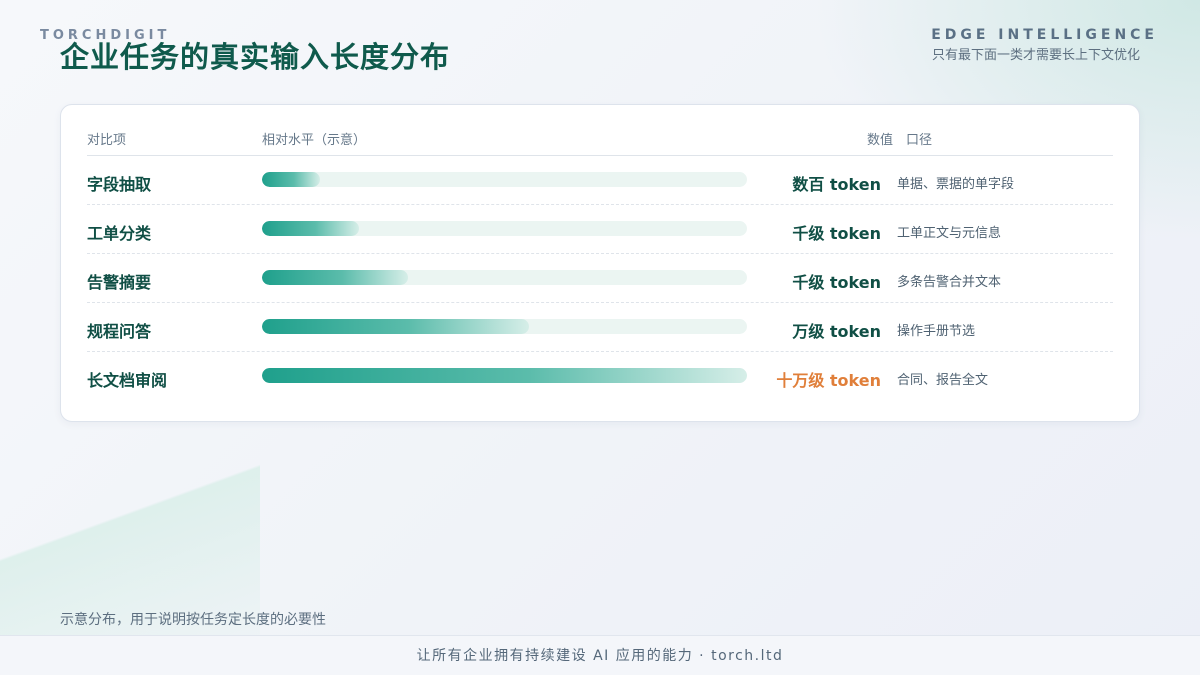 The height and width of the screenshot is (675, 1200). What do you see at coordinates (127, 380) in the screenshot?
I see `row-label: 长文档审阅` at bounding box center [127, 380].